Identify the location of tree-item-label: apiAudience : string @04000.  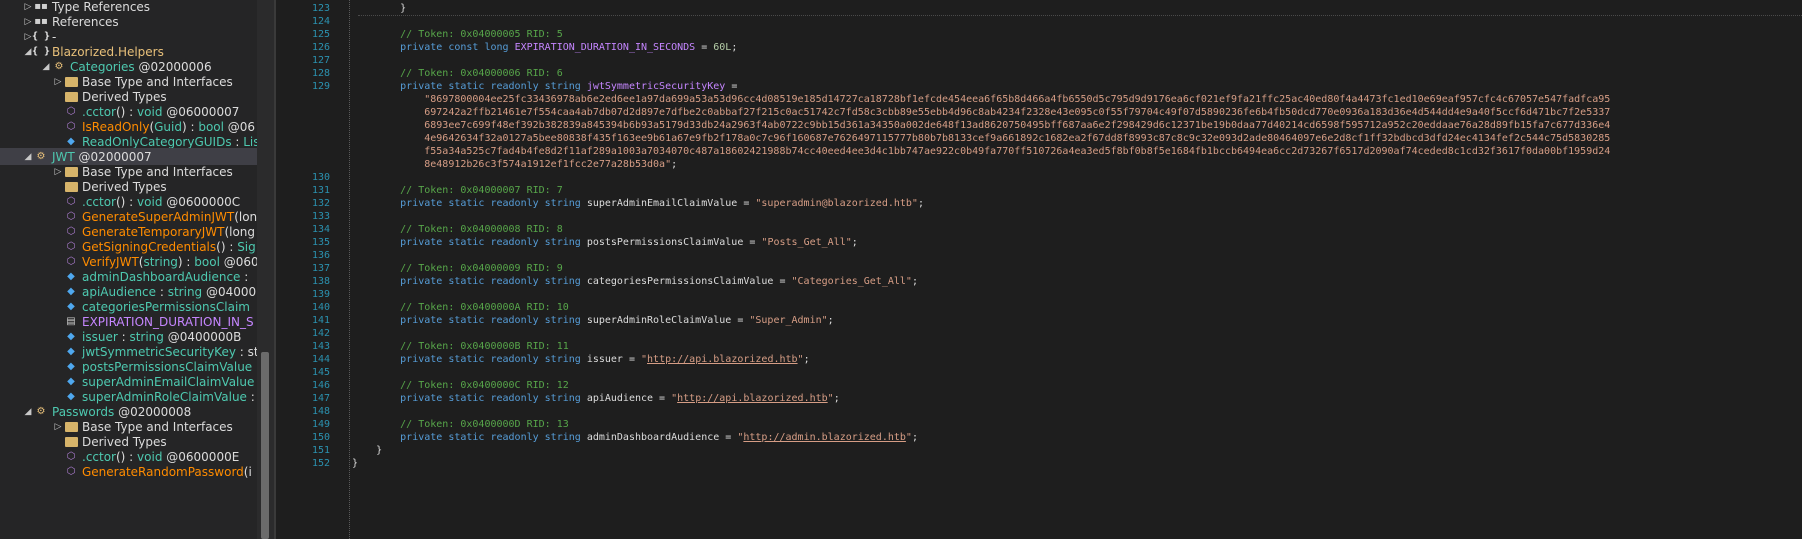
(169, 292).